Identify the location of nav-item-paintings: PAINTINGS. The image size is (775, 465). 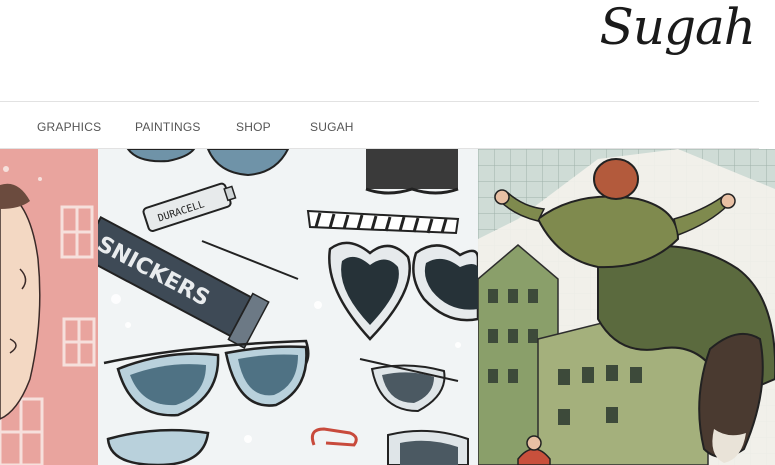
(168, 127).